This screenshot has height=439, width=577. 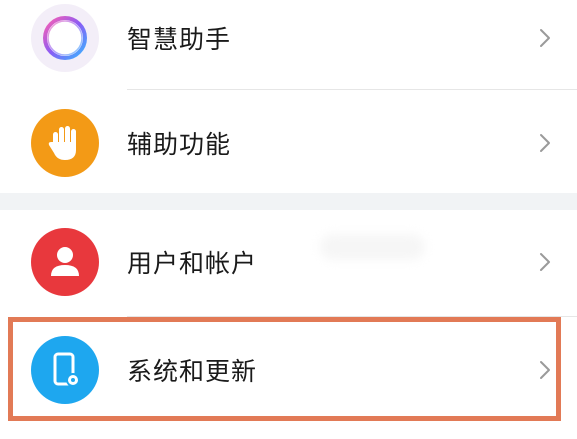 What do you see at coordinates (179, 39) in the screenshot?
I see `settings-item-label: 智慧助手` at bounding box center [179, 39].